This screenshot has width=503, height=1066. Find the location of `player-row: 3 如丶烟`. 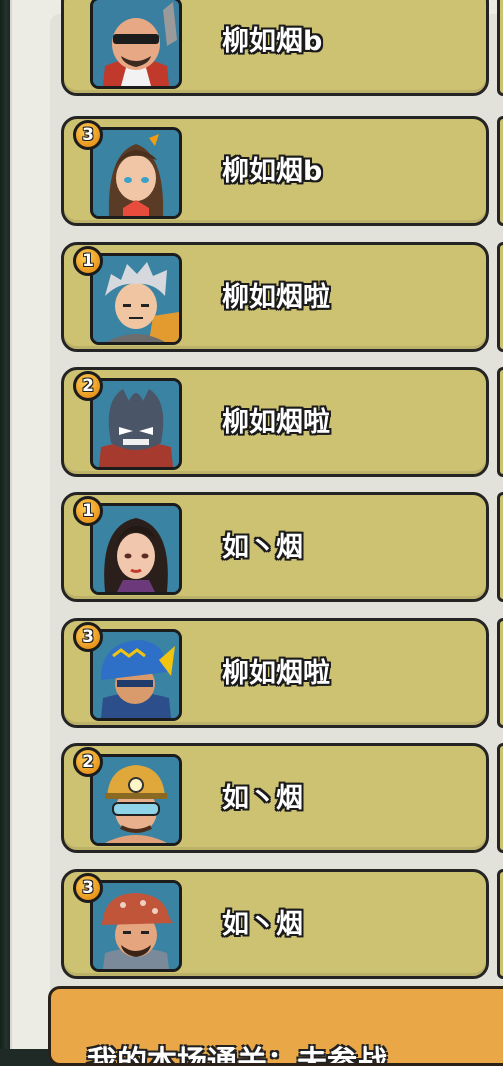

player-row: 3 如丶烟 is located at coordinates (275, 924).